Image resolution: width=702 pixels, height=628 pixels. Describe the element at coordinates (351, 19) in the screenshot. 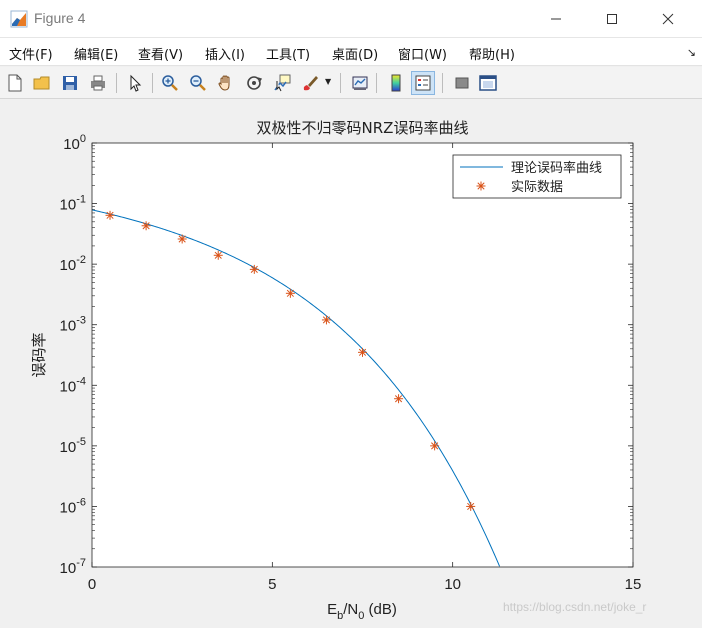

I see `window-titlebar: Figure 4` at that location.